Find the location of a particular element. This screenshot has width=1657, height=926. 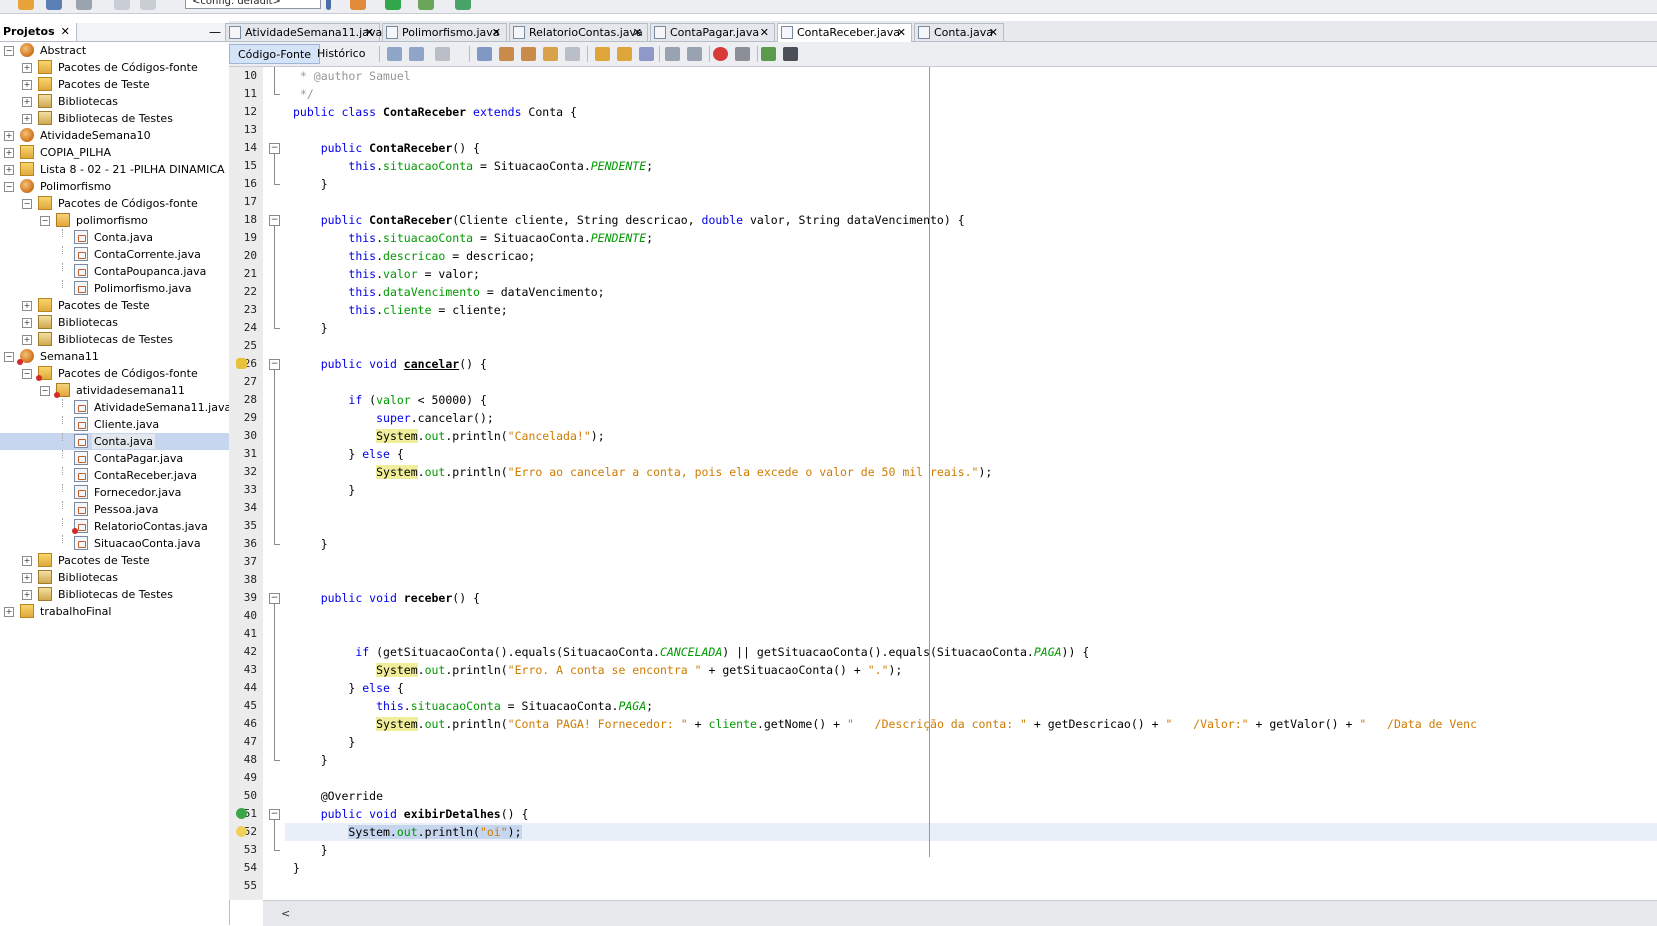

horizontal-scrollbar: < is located at coordinates (960, 913).